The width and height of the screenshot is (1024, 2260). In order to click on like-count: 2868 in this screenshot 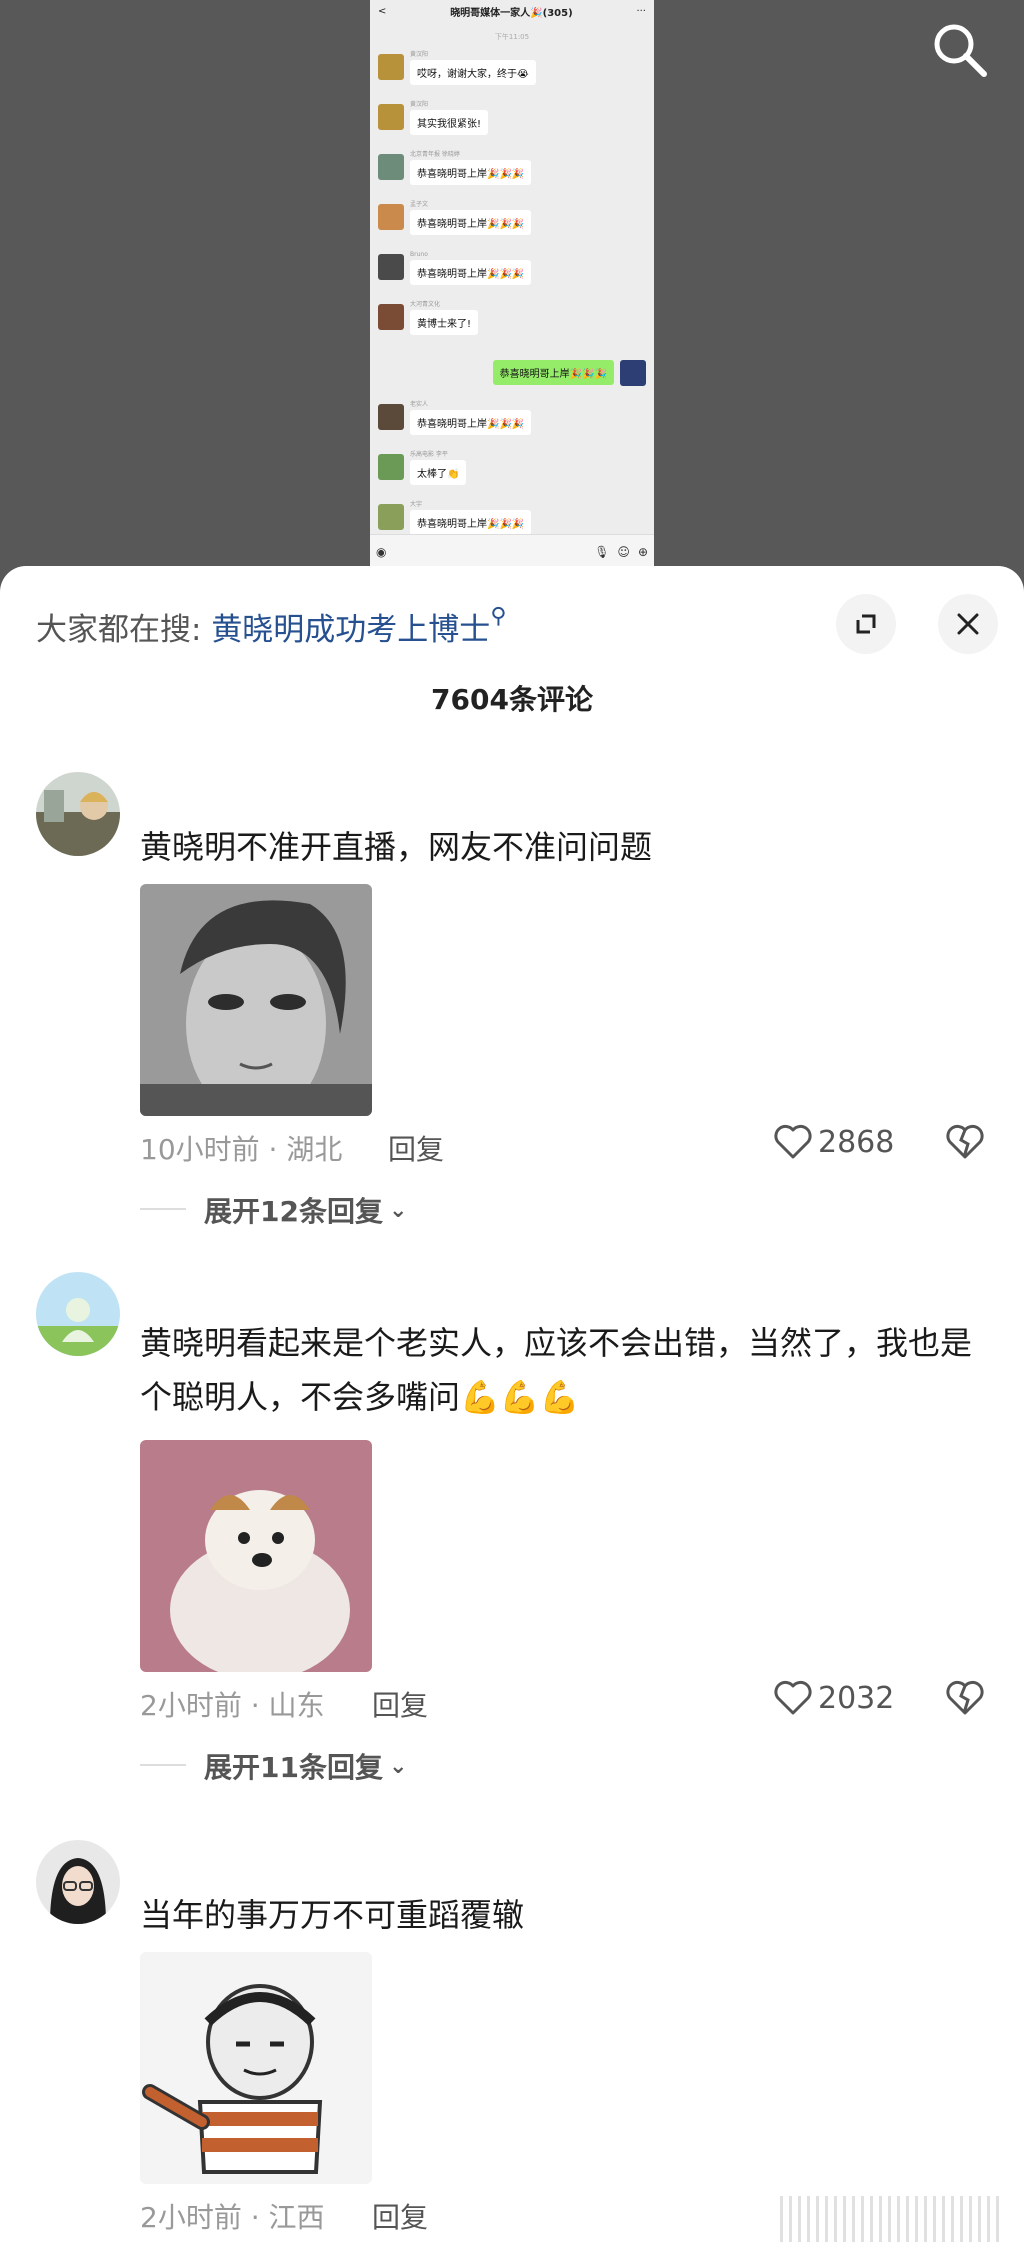, I will do `click(856, 1142)`.